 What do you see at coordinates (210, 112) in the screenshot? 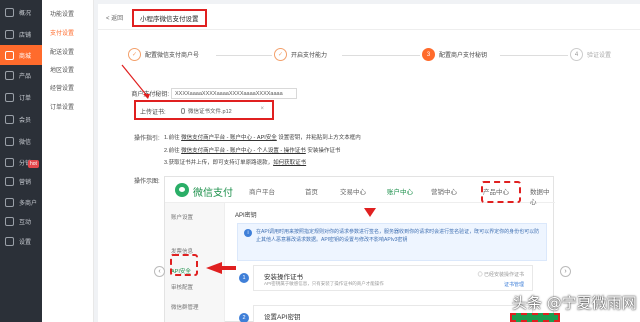
I see `cert-file-name: 微信证书文件.p12` at bounding box center [210, 112].